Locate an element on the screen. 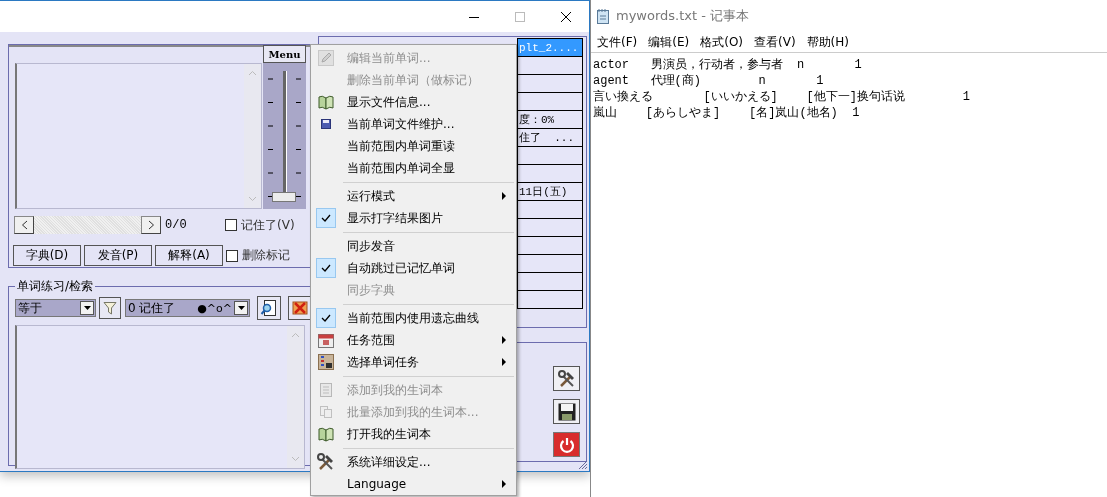  save-button is located at coordinates (566, 411).